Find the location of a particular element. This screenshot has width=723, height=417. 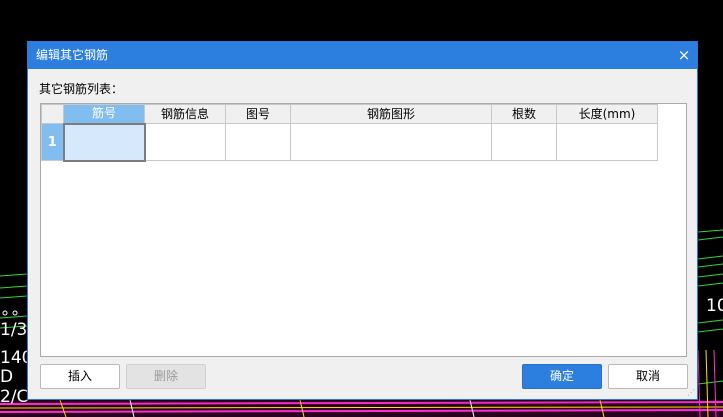

cell-rebar-shape is located at coordinates (391, 142).